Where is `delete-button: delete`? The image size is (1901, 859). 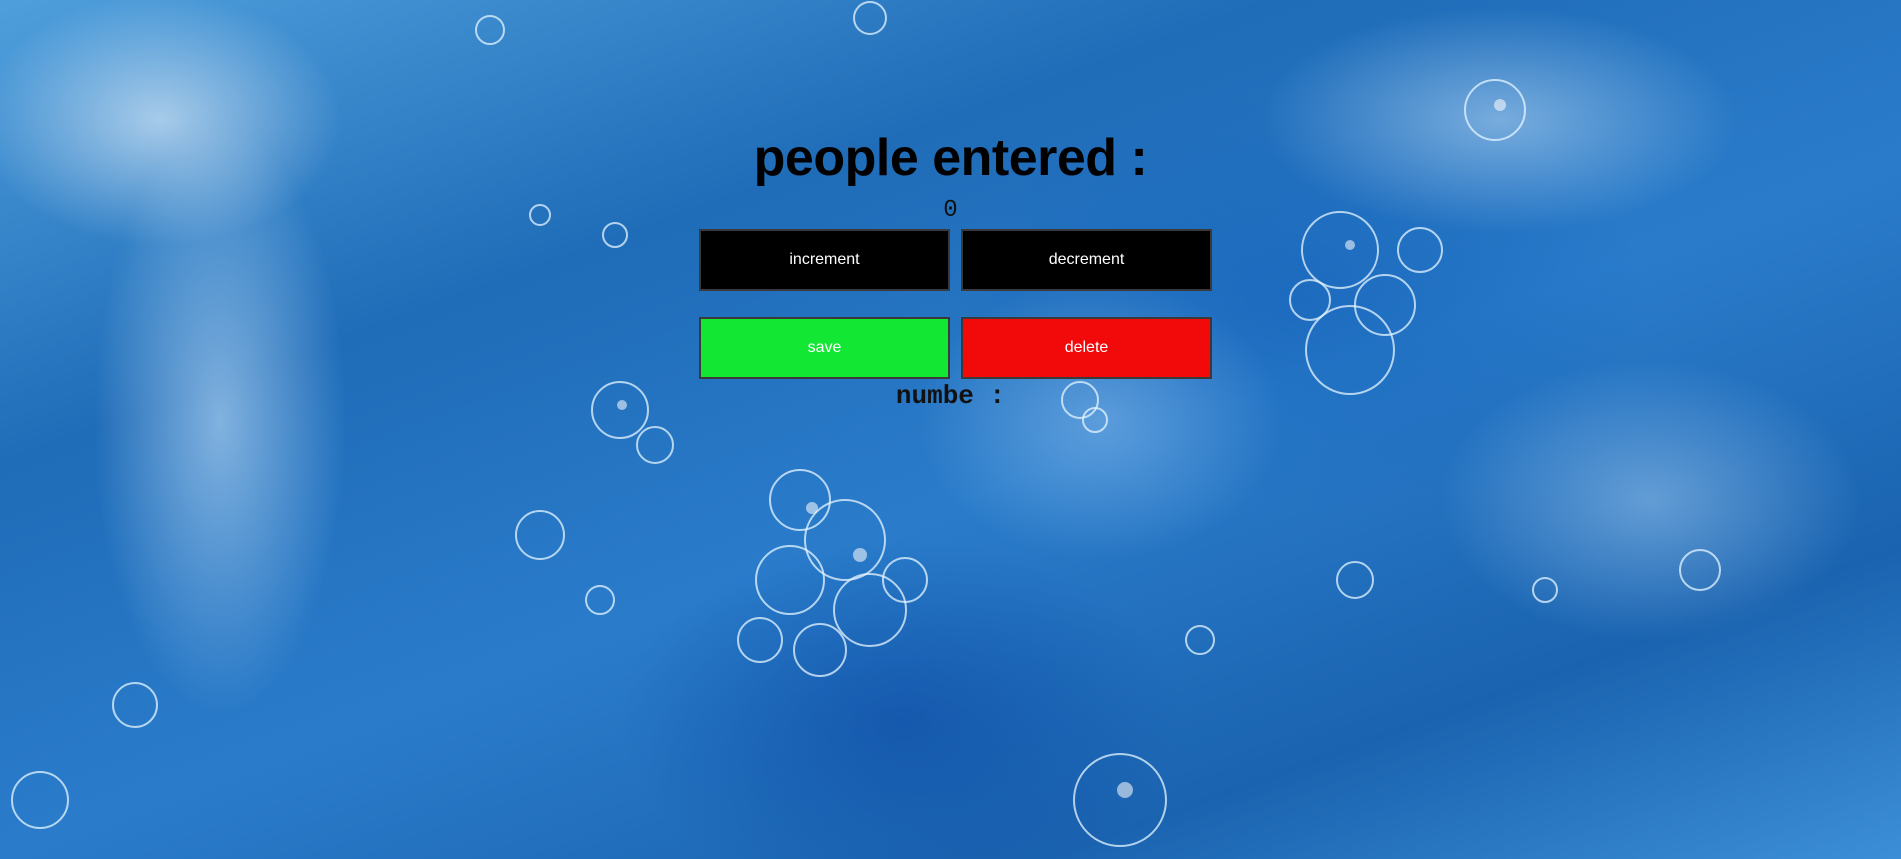 delete-button: delete is located at coordinates (1086, 348).